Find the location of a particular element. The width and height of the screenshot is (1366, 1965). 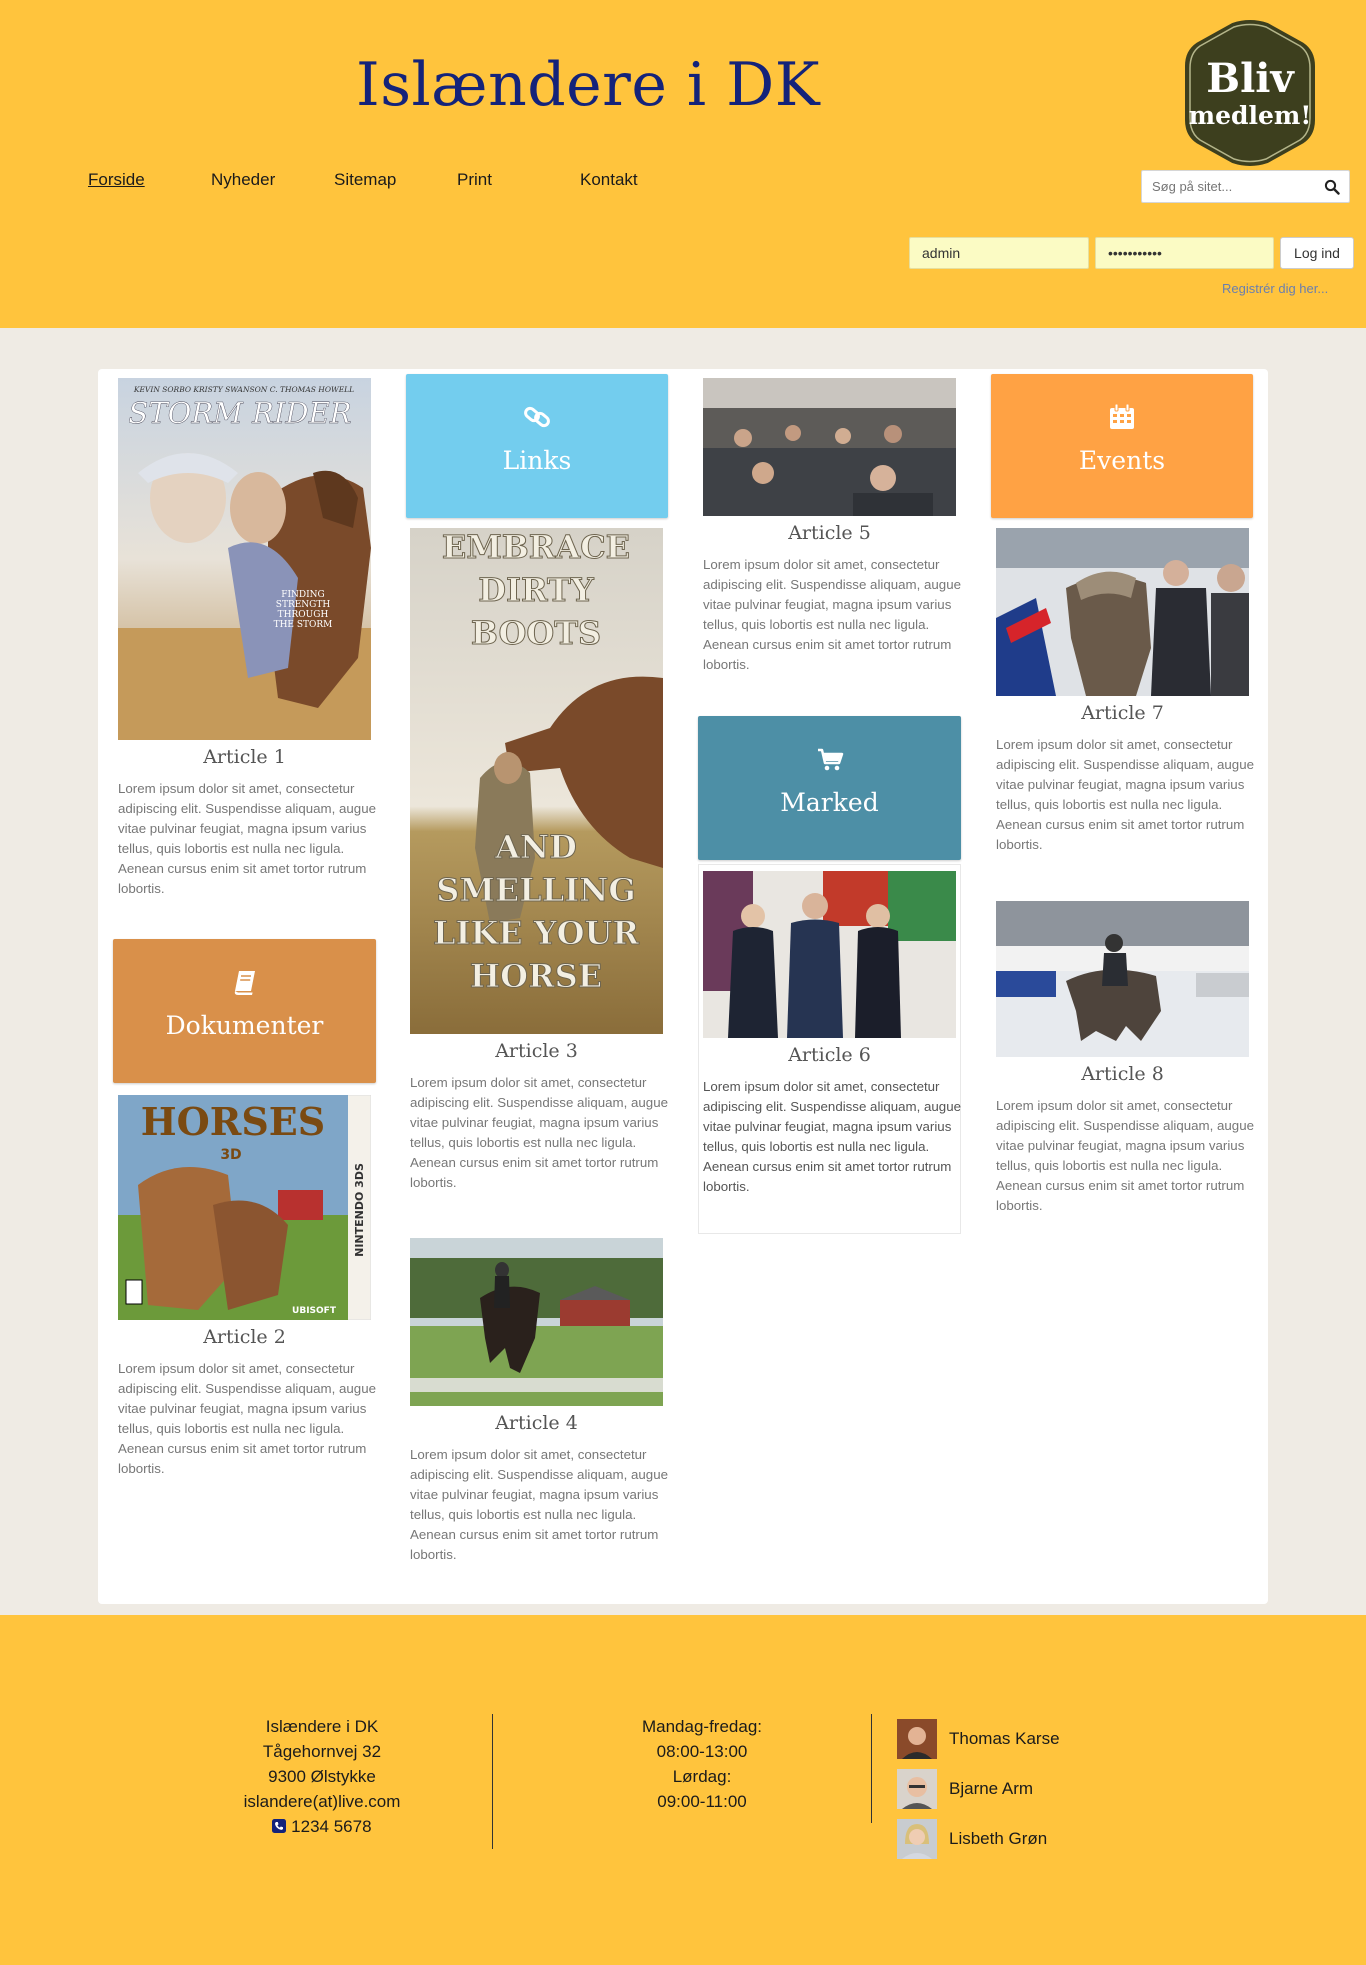

footer-weekday-hours: 08:00-13:00 is located at coordinates (702, 1751).